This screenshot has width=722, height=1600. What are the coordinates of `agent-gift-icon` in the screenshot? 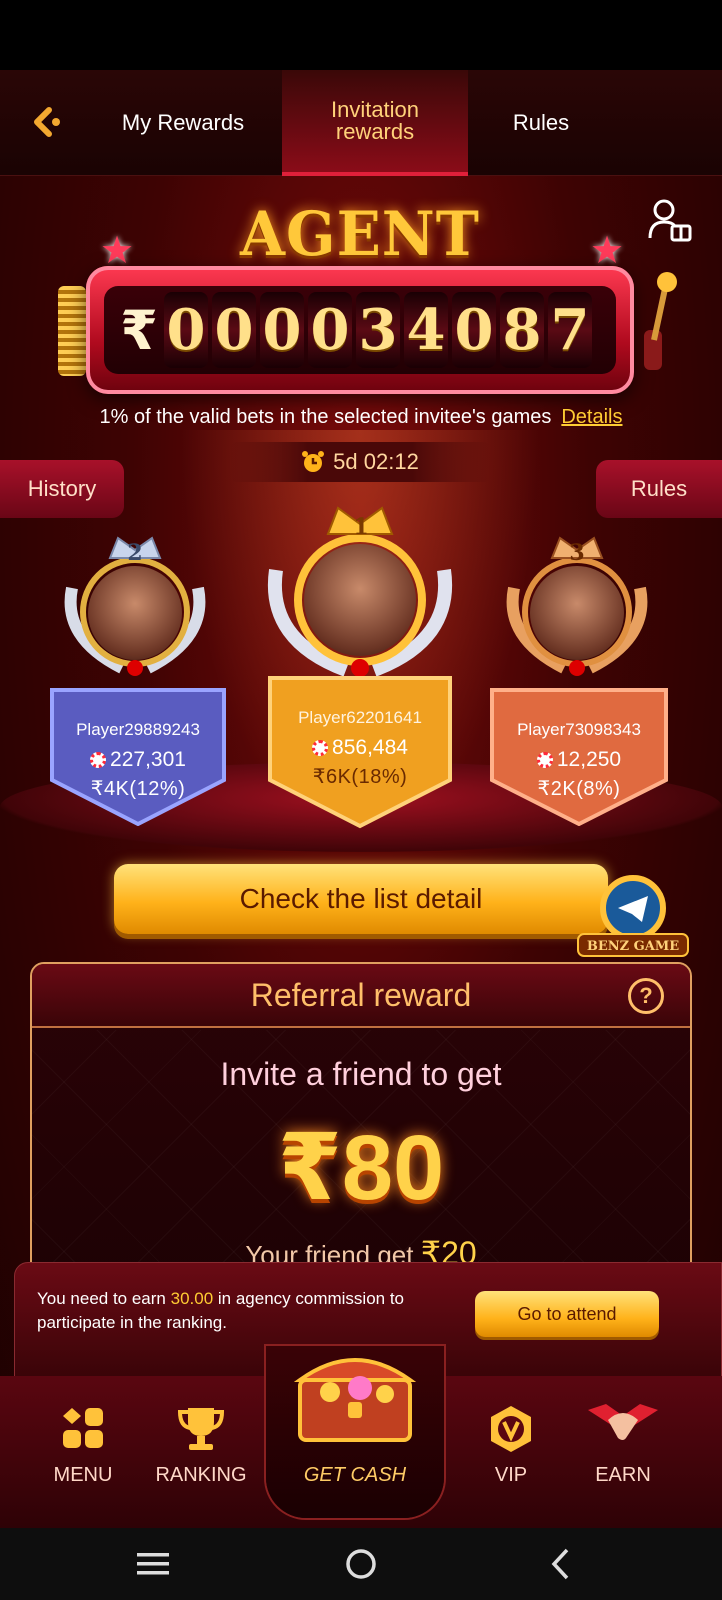 It's located at (670, 221).